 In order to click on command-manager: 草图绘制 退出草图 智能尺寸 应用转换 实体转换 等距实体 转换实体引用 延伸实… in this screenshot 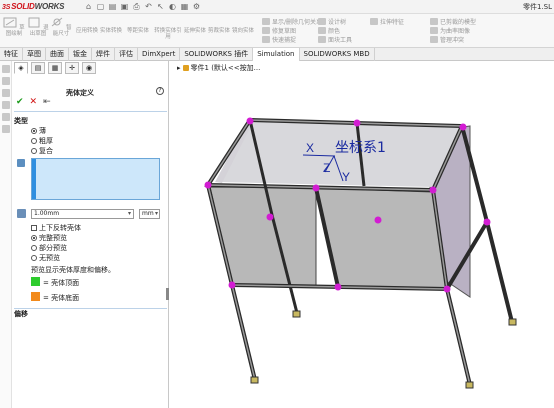, I will do `click(277, 31)`.